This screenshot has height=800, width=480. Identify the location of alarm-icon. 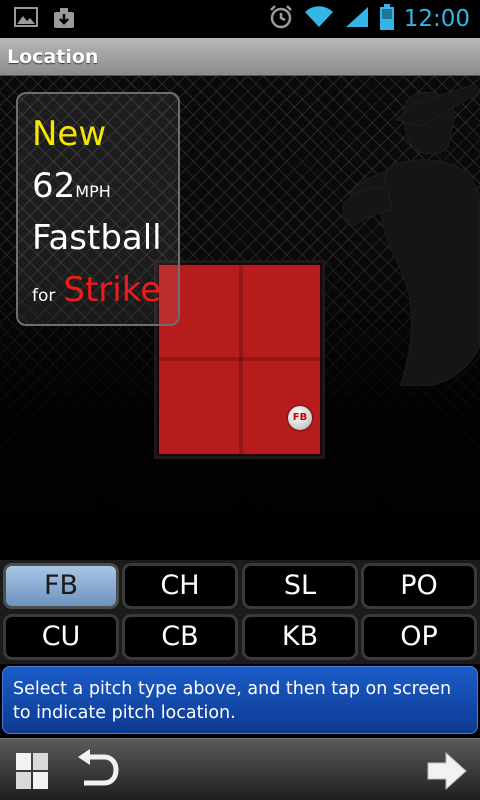
(281, 19).